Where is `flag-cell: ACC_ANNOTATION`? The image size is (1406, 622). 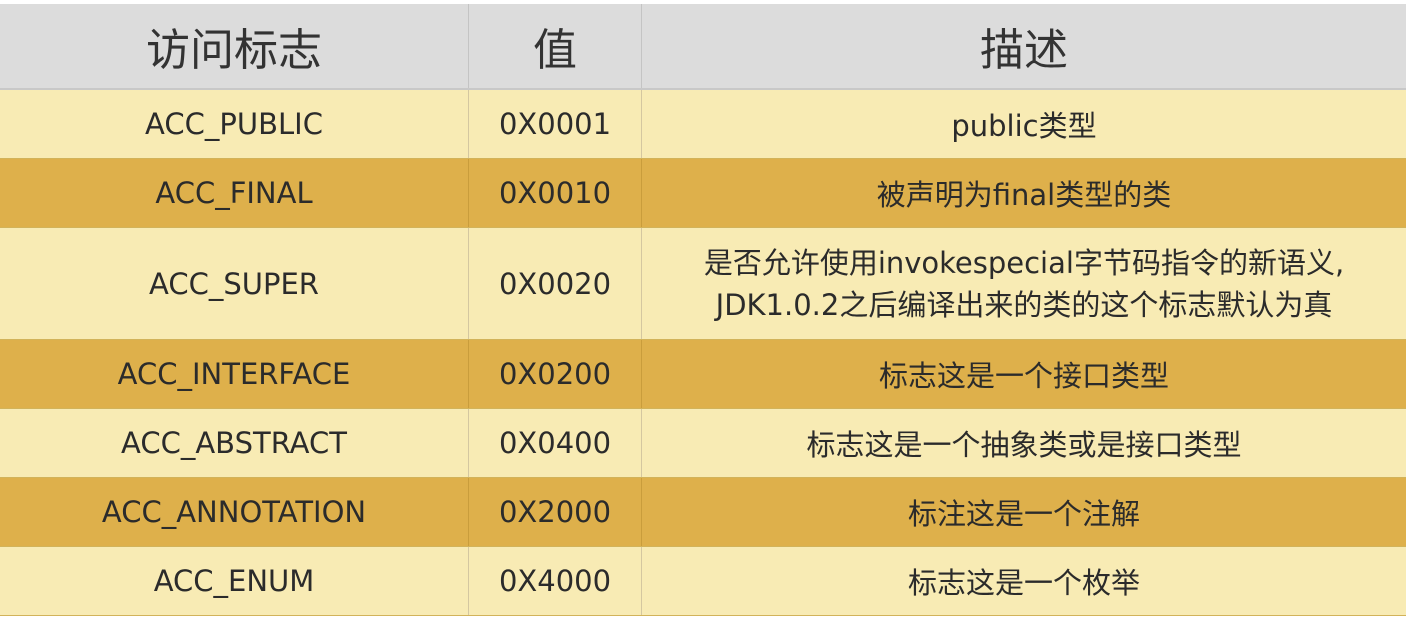
flag-cell: ACC_ANNOTATION is located at coordinates (234, 512).